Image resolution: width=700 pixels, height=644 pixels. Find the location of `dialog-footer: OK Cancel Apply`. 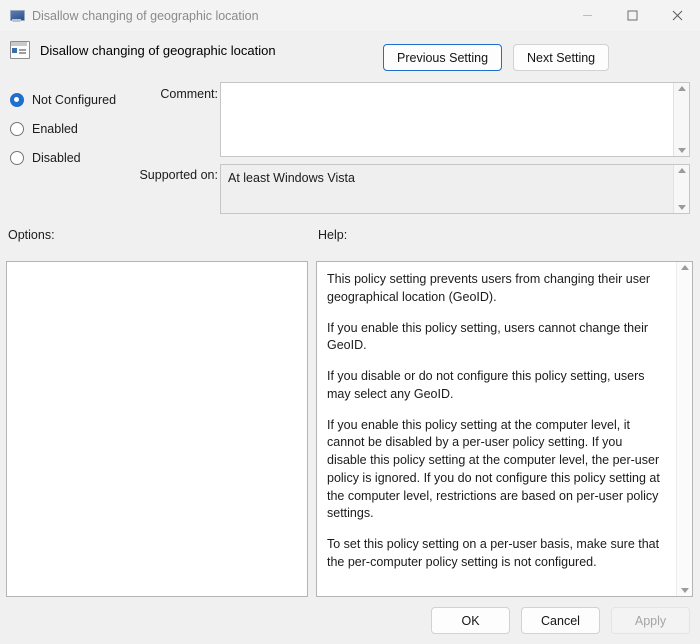

dialog-footer: OK Cancel Apply is located at coordinates (350, 620).